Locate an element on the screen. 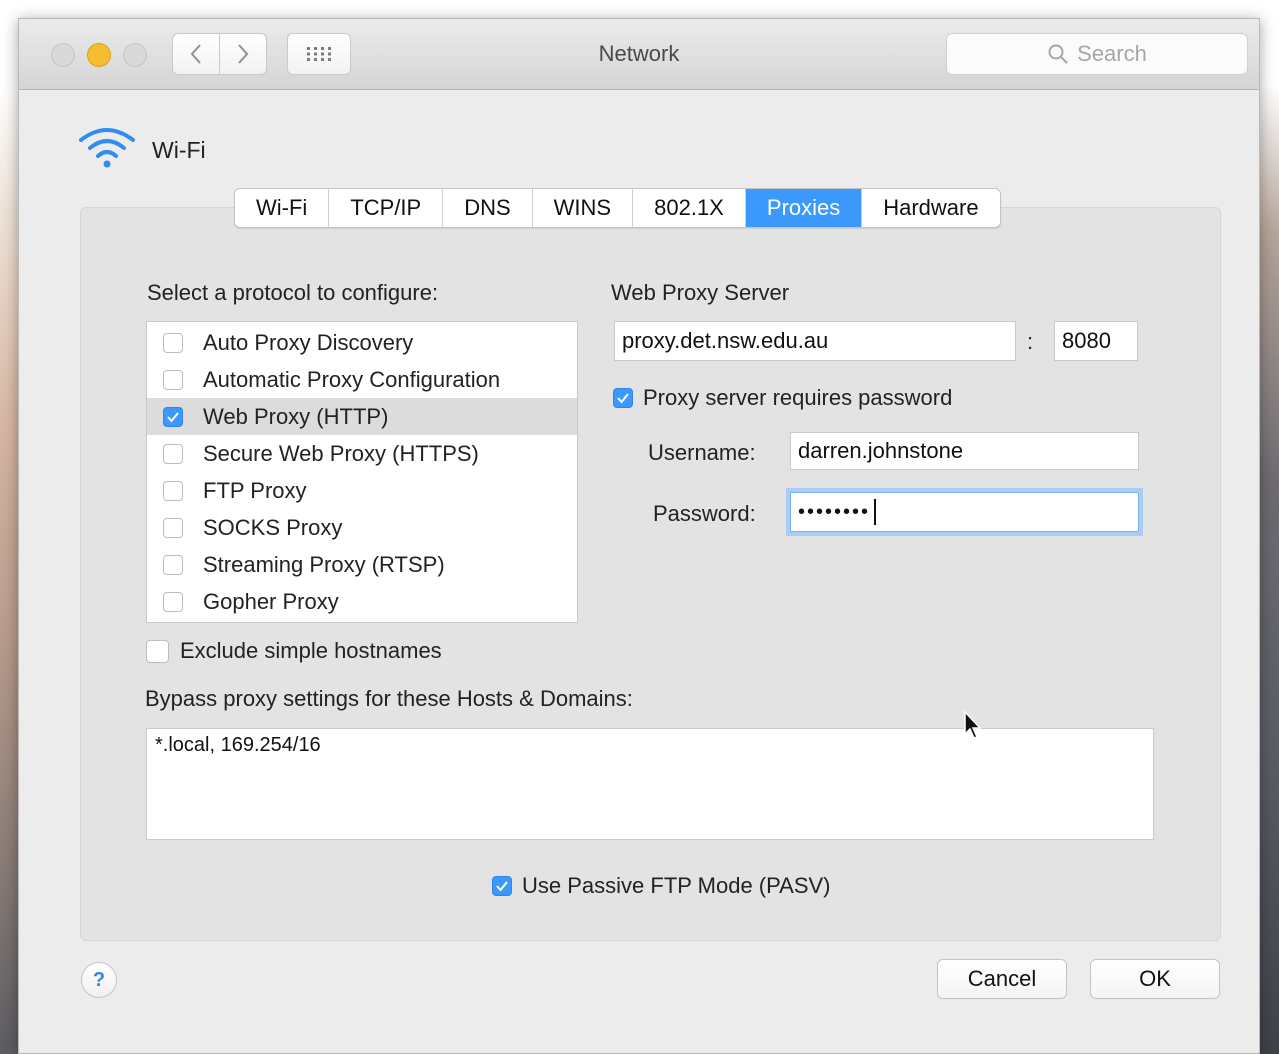  protocol-item: Web Proxy (HTTP) is located at coordinates (362, 416).